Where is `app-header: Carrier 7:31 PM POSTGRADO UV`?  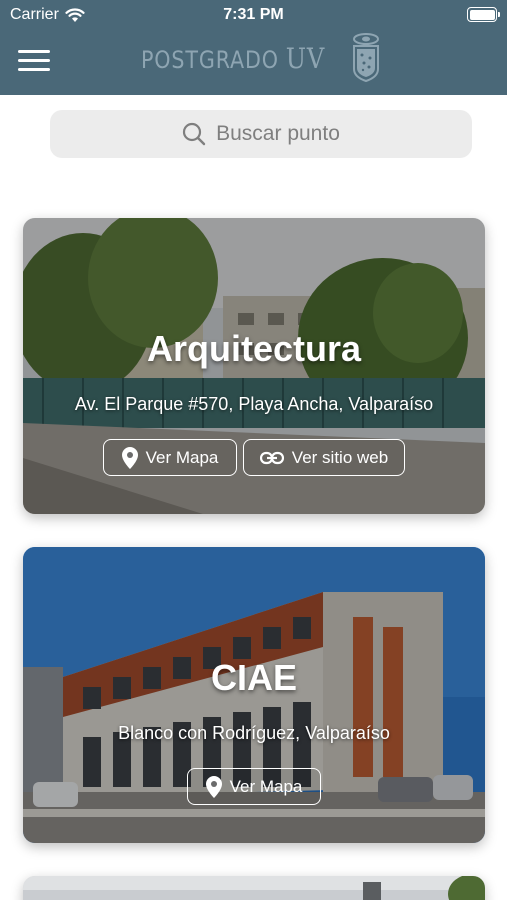 app-header: Carrier 7:31 PM POSTGRADO UV is located at coordinates (253, 47).